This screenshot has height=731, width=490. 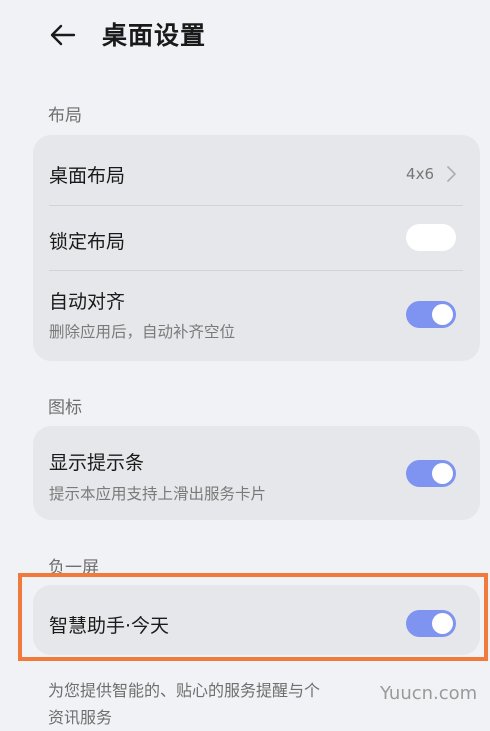 I want to click on smart-assistant-description: 为您提供智能的、贴心的服务提醒与个 资讯服务, so click(x=184, y=704).